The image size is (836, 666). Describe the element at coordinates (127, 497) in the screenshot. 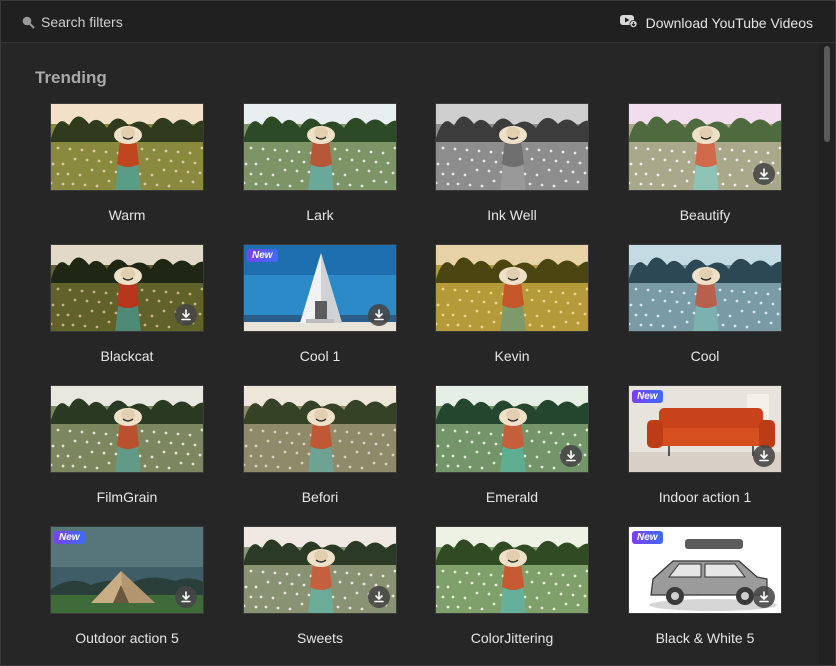

I see `filter-label: FilmGrain` at that location.